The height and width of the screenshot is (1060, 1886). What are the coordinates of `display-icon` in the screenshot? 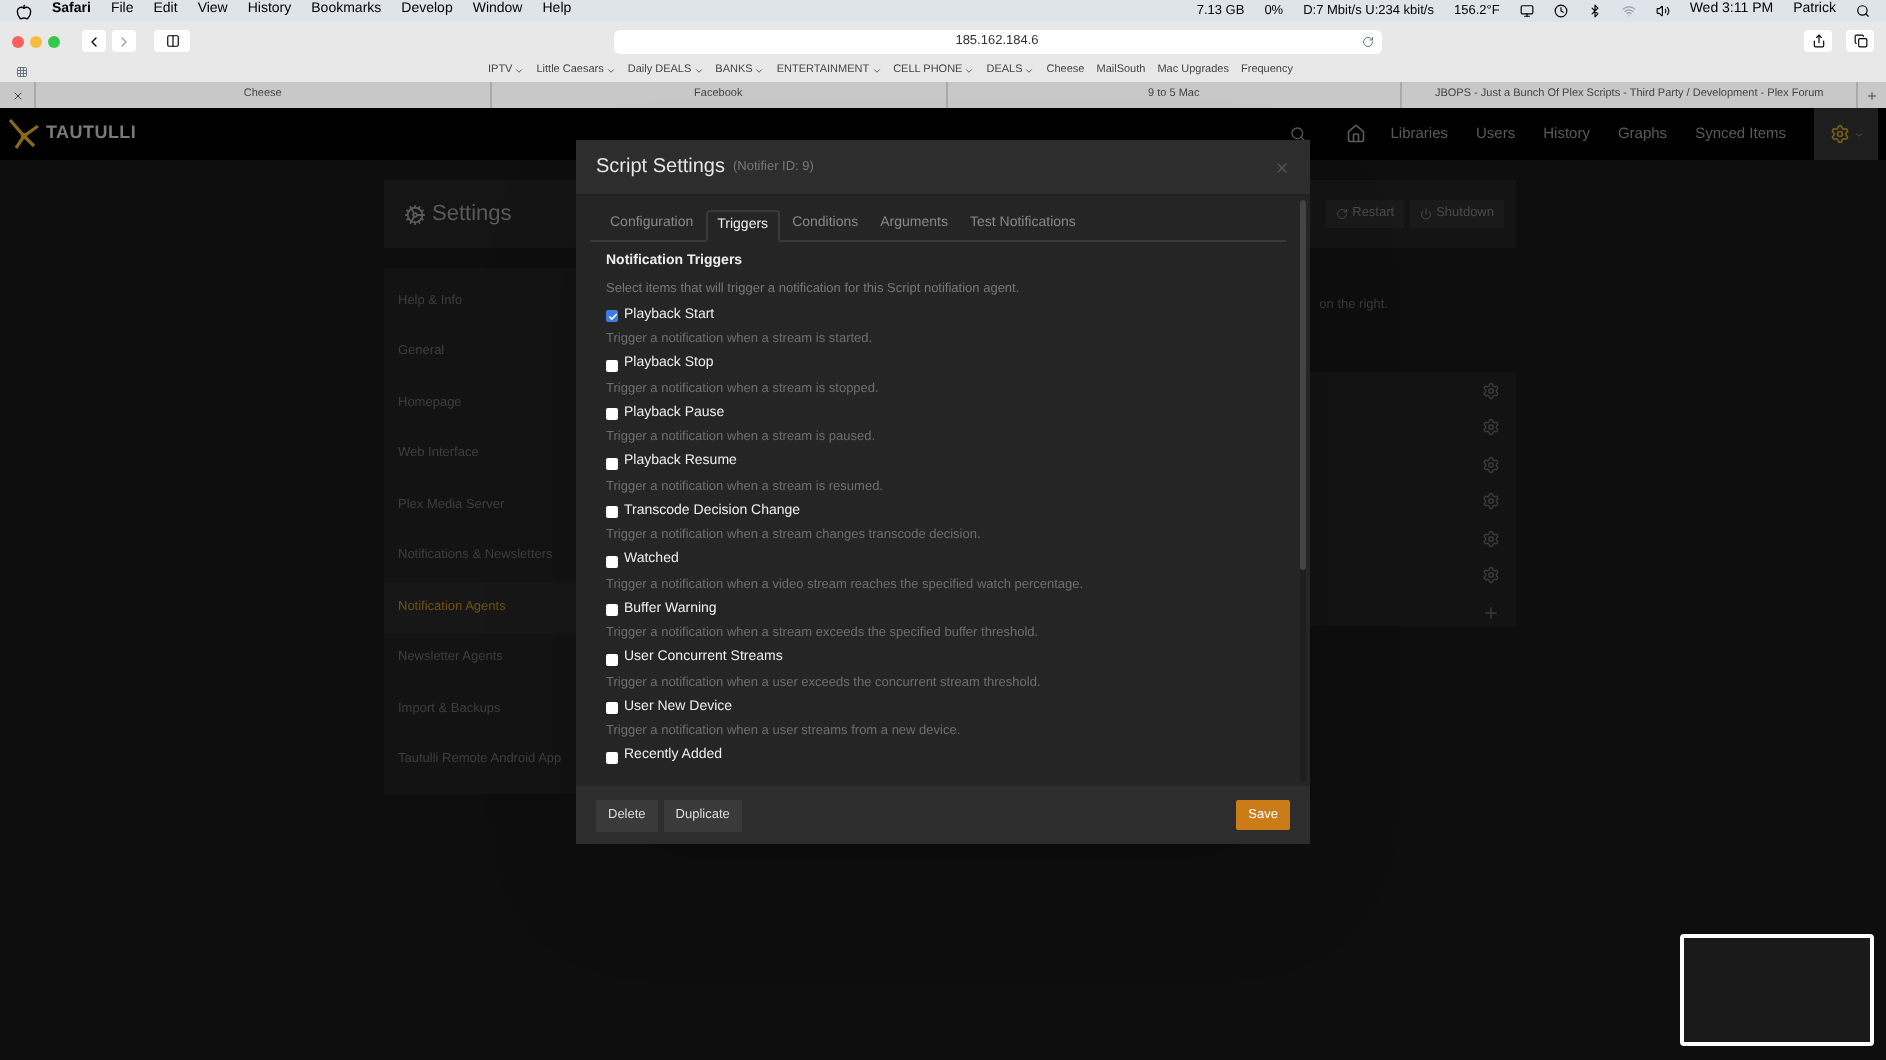 It's located at (1526, 11).